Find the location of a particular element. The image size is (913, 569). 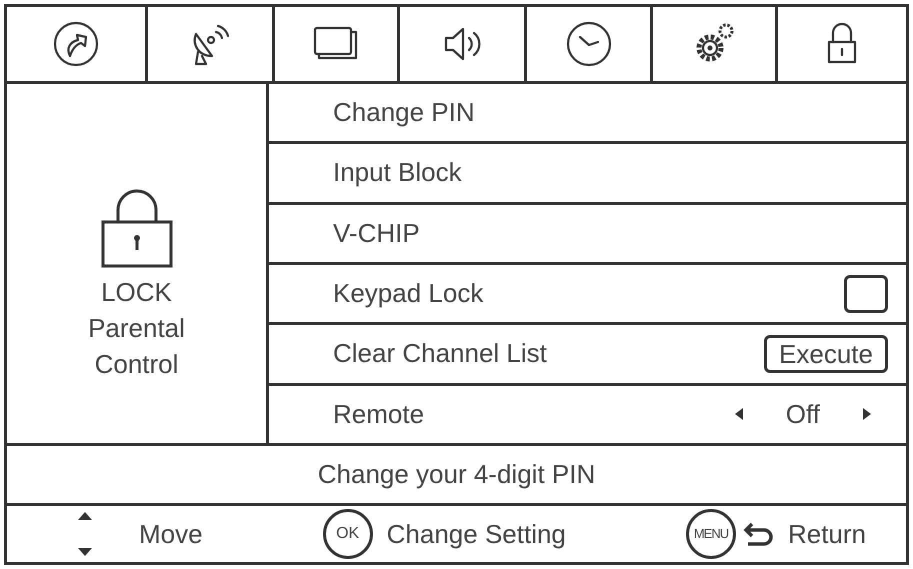

ok-key: OK is located at coordinates (347, 534).